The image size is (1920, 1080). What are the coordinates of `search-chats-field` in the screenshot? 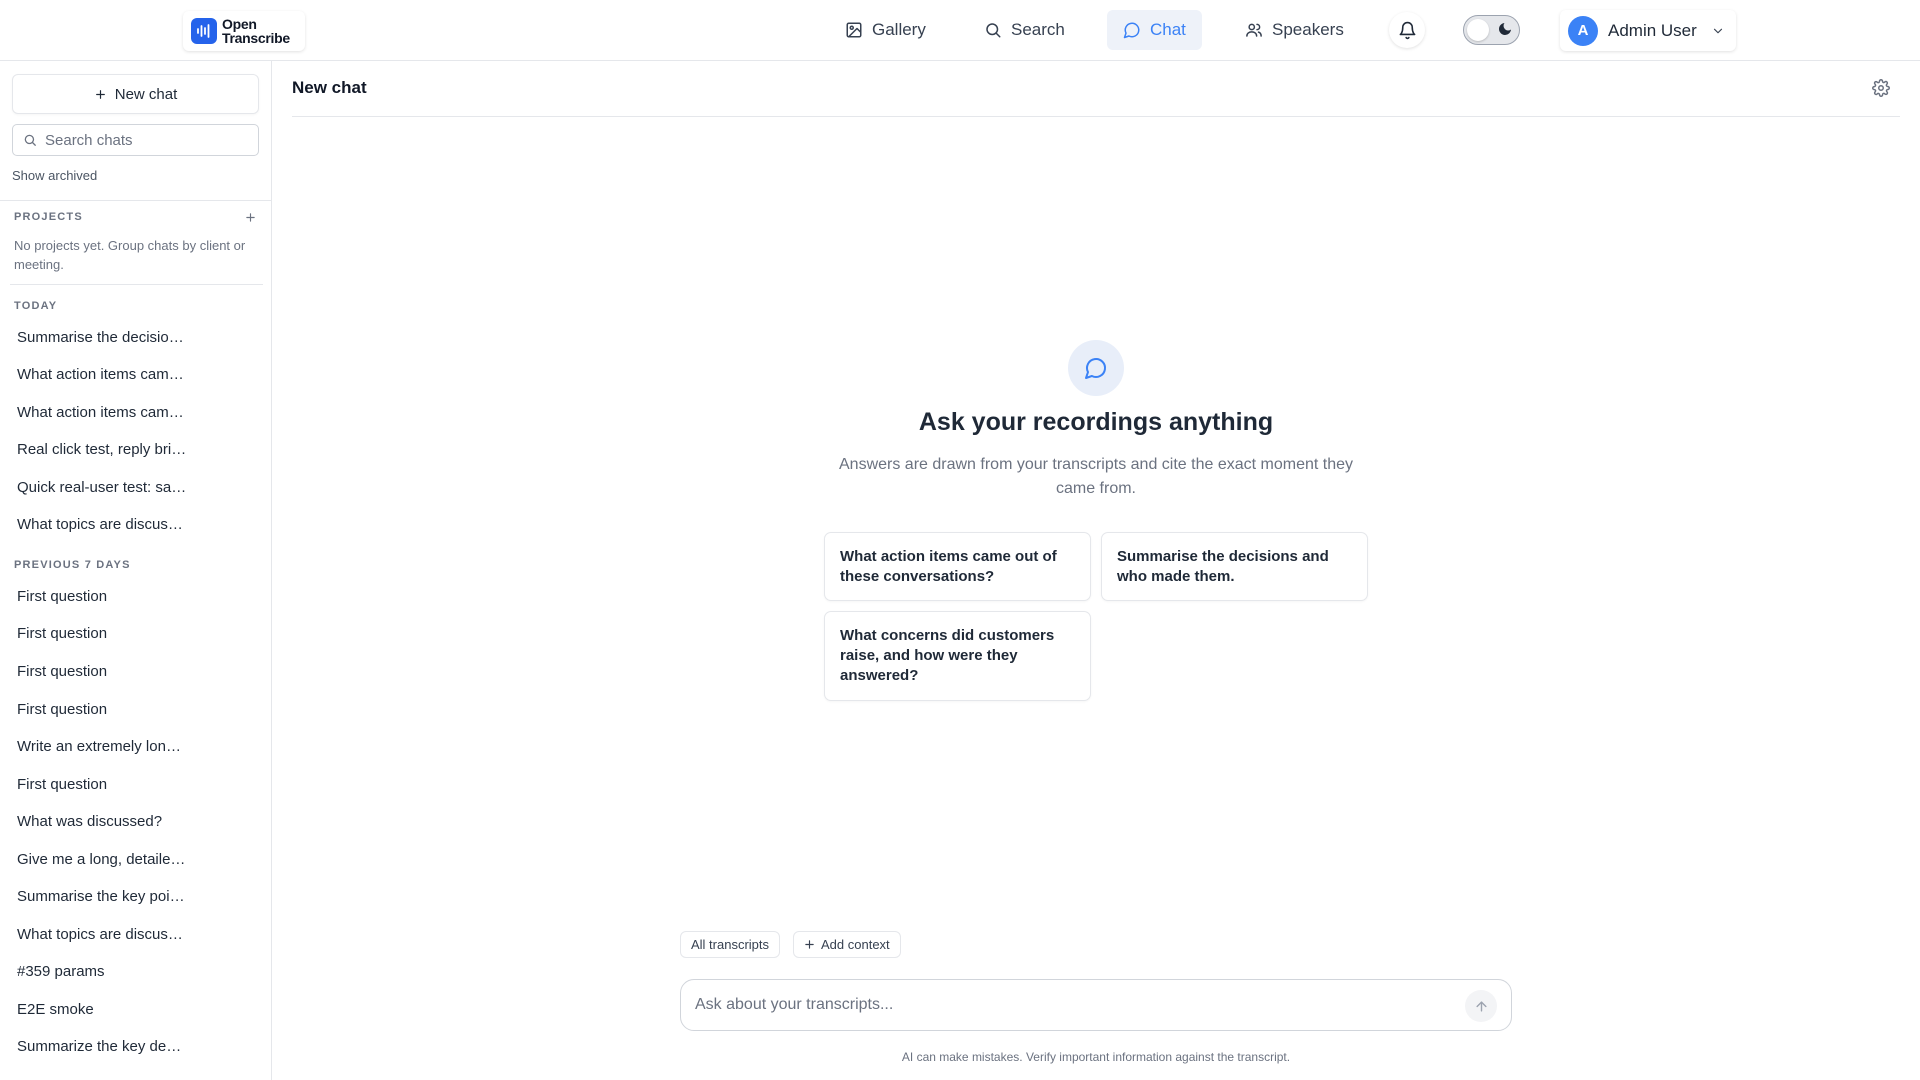 It's located at (135, 140).